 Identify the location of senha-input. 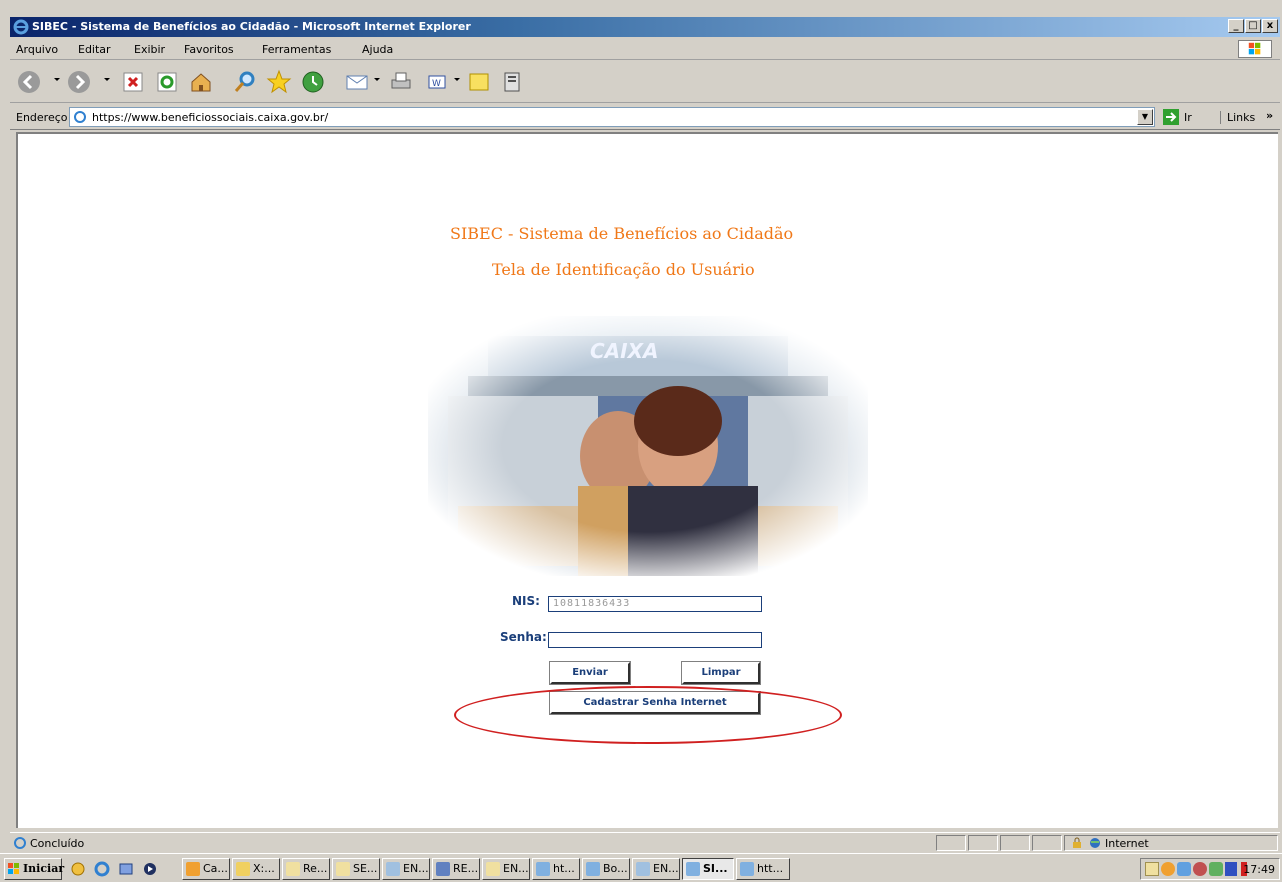
(655, 640).